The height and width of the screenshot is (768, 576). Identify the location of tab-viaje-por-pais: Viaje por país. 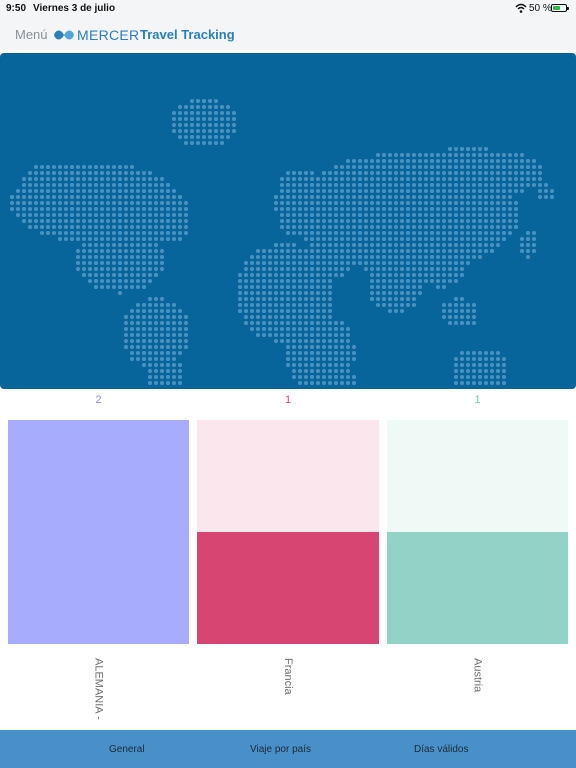
(280, 749).